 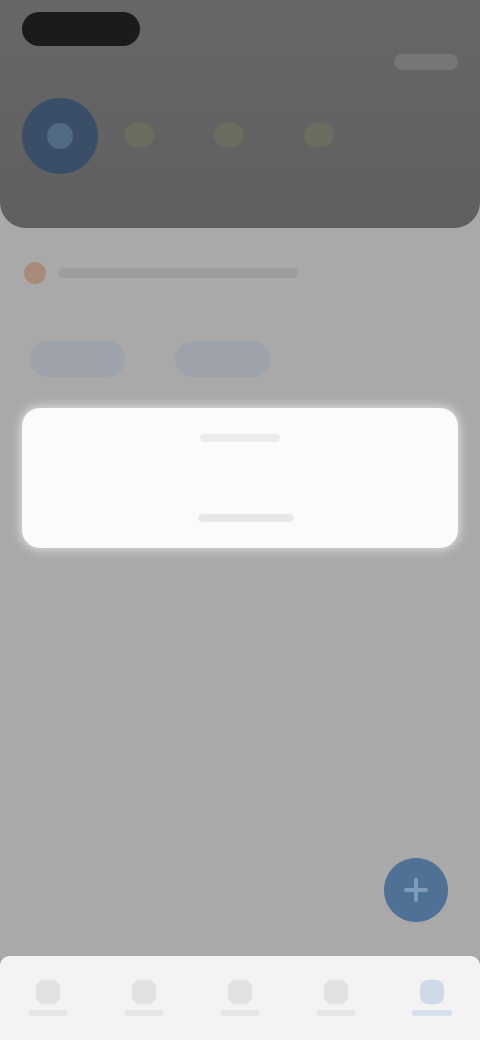 What do you see at coordinates (426, 62) in the screenshot?
I see `status-icons` at bounding box center [426, 62].